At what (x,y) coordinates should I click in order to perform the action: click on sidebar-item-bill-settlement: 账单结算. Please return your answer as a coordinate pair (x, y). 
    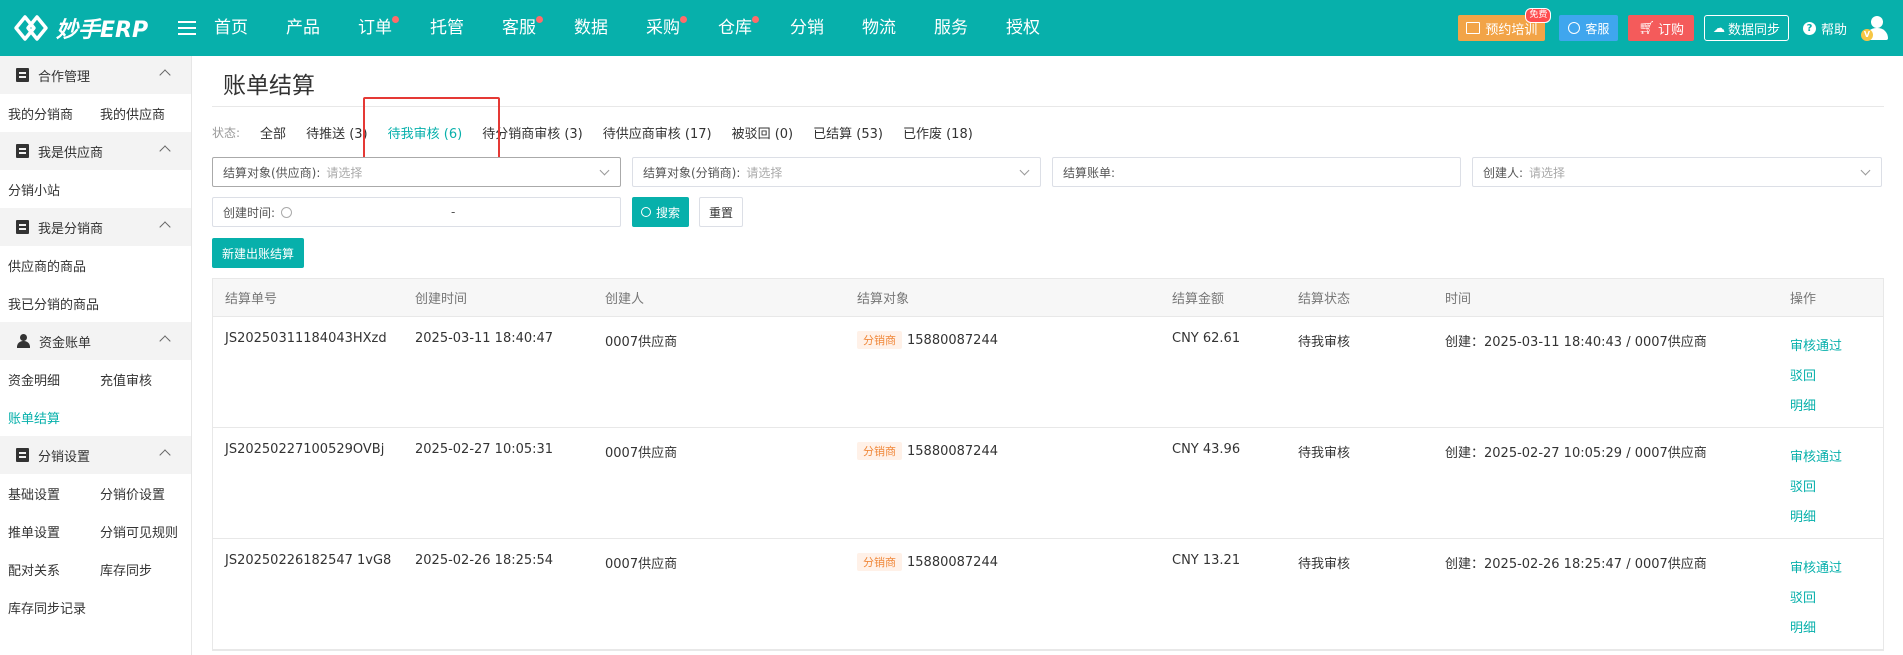
    Looking at the image, I should click on (46, 417).